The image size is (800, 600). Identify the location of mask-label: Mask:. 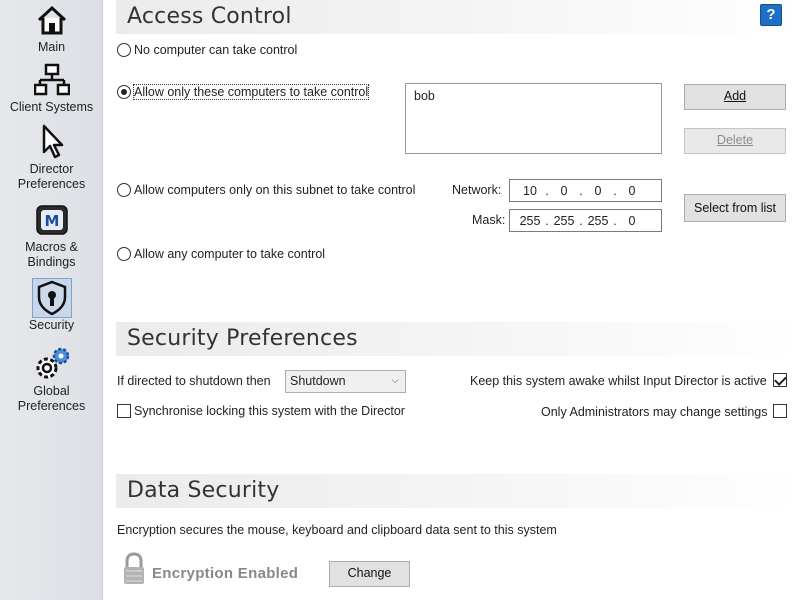
(489, 220).